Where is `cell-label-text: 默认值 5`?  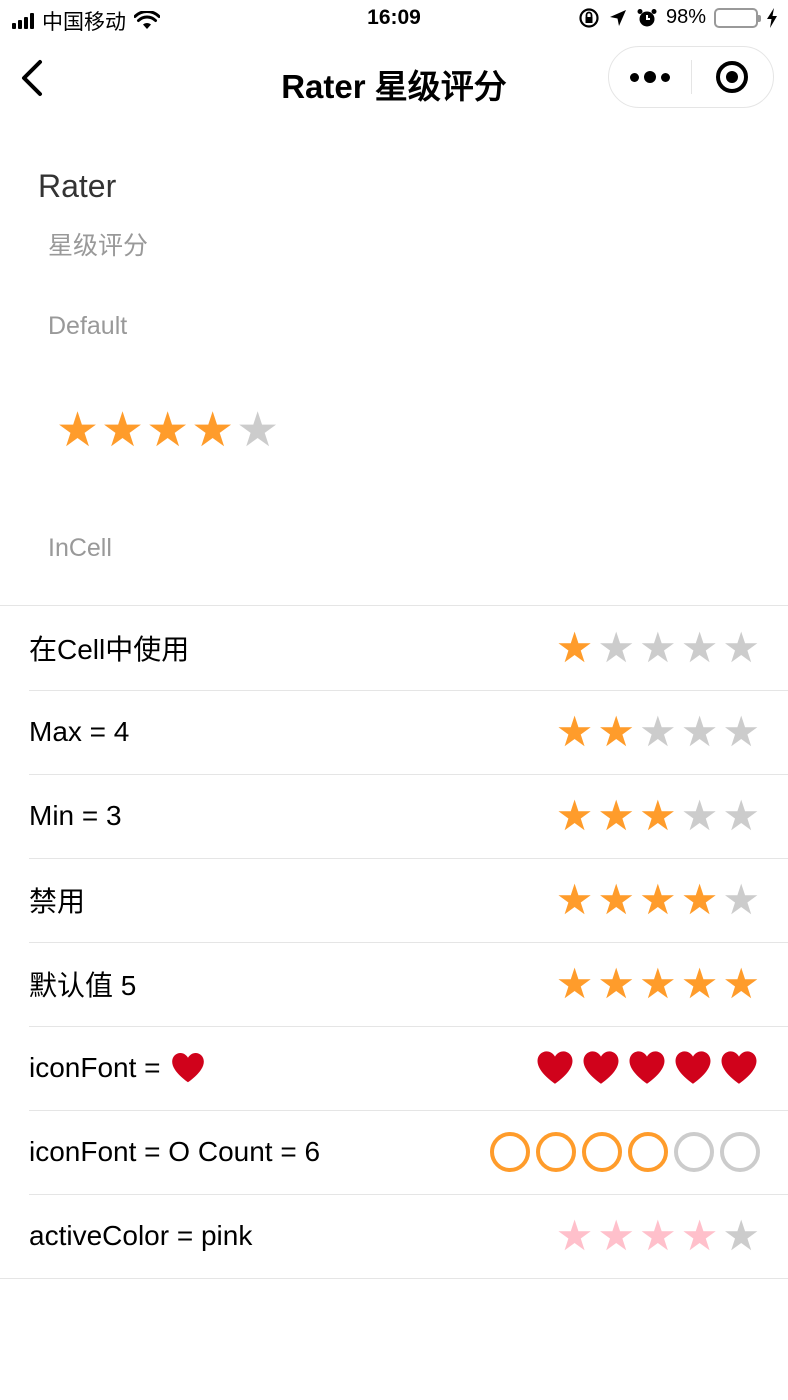 cell-label-text: 默认值 5 is located at coordinates (83, 985).